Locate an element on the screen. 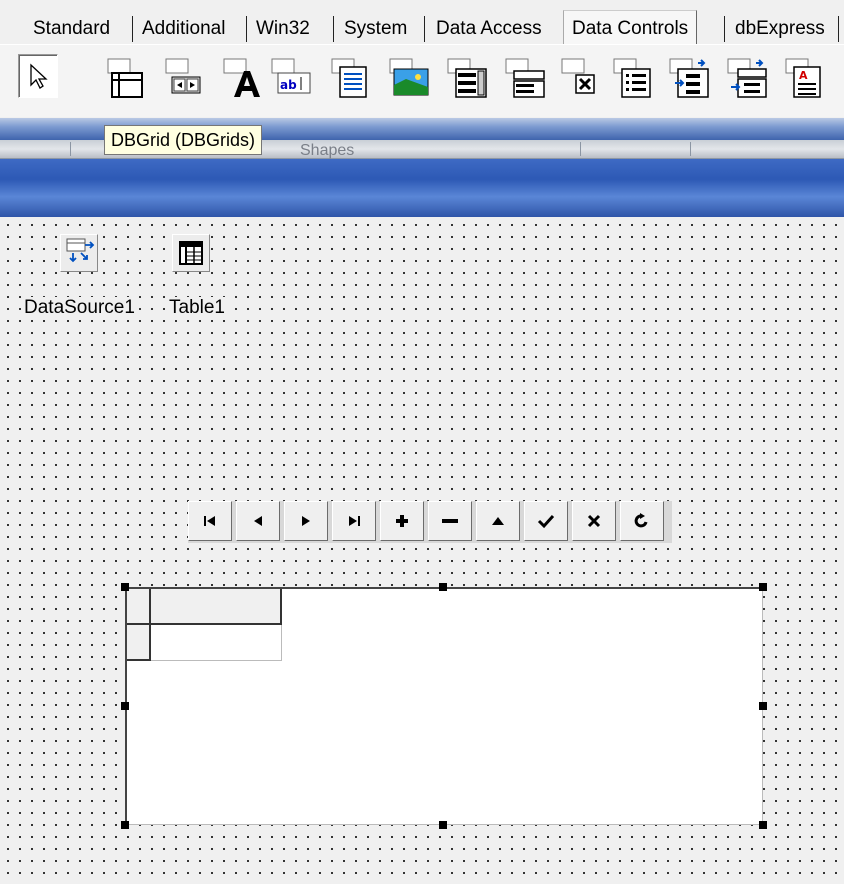 The image size is (844, 884). cancel-record-icon is located at coordinates (594, 521).